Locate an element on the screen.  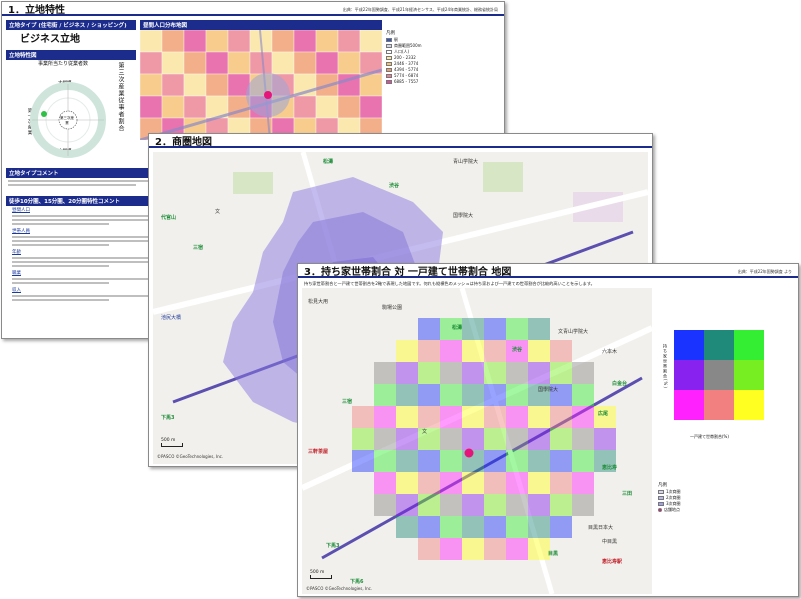
map3-scale-label: 500 m is located at coordinates (317, 572).